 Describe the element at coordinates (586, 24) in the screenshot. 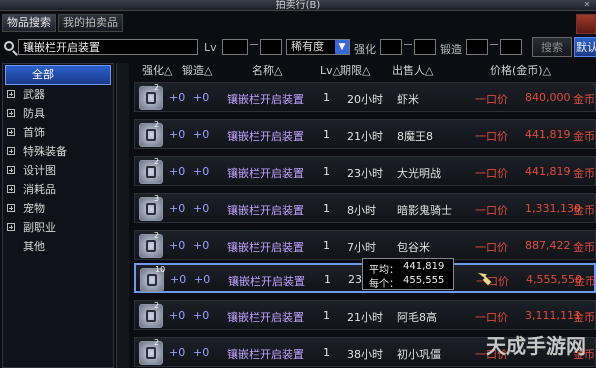

I see `close-button` at that location.